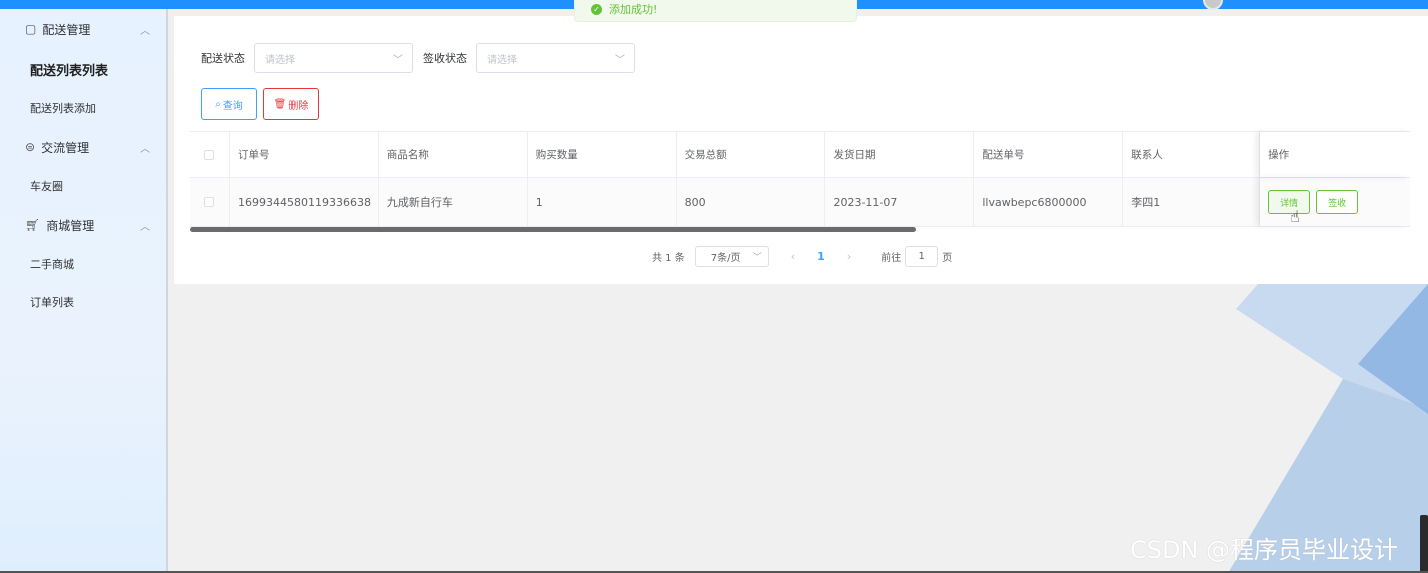 This screenshot has width=1428, height=573. What do you see at coordinates (751, 154) in the screenshot?
I see `column-header: 交易总额` at bounding box center [751, 154].